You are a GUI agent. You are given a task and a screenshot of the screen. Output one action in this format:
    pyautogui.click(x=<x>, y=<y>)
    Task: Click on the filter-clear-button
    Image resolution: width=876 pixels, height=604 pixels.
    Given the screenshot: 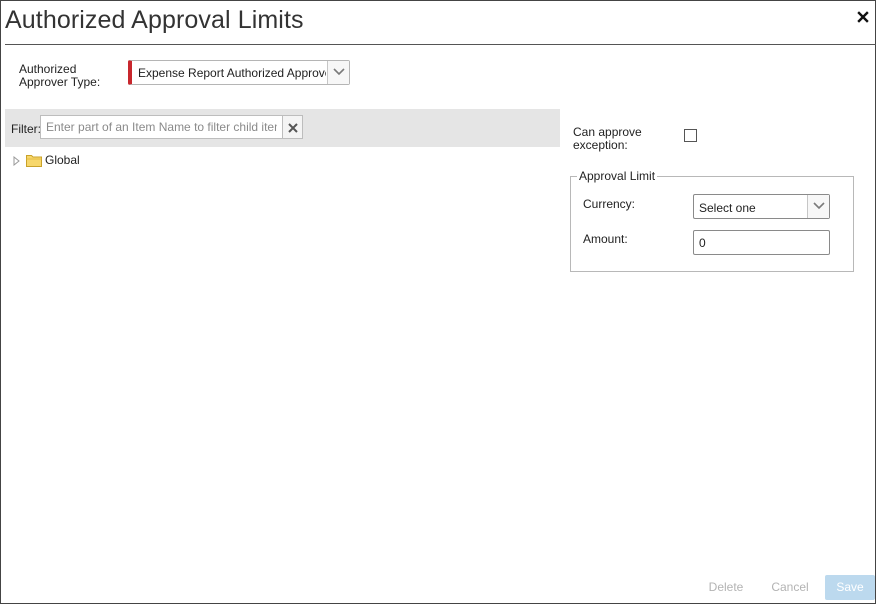 What is the action you would take?
    pyautogui.click(x=292, y=127)
    